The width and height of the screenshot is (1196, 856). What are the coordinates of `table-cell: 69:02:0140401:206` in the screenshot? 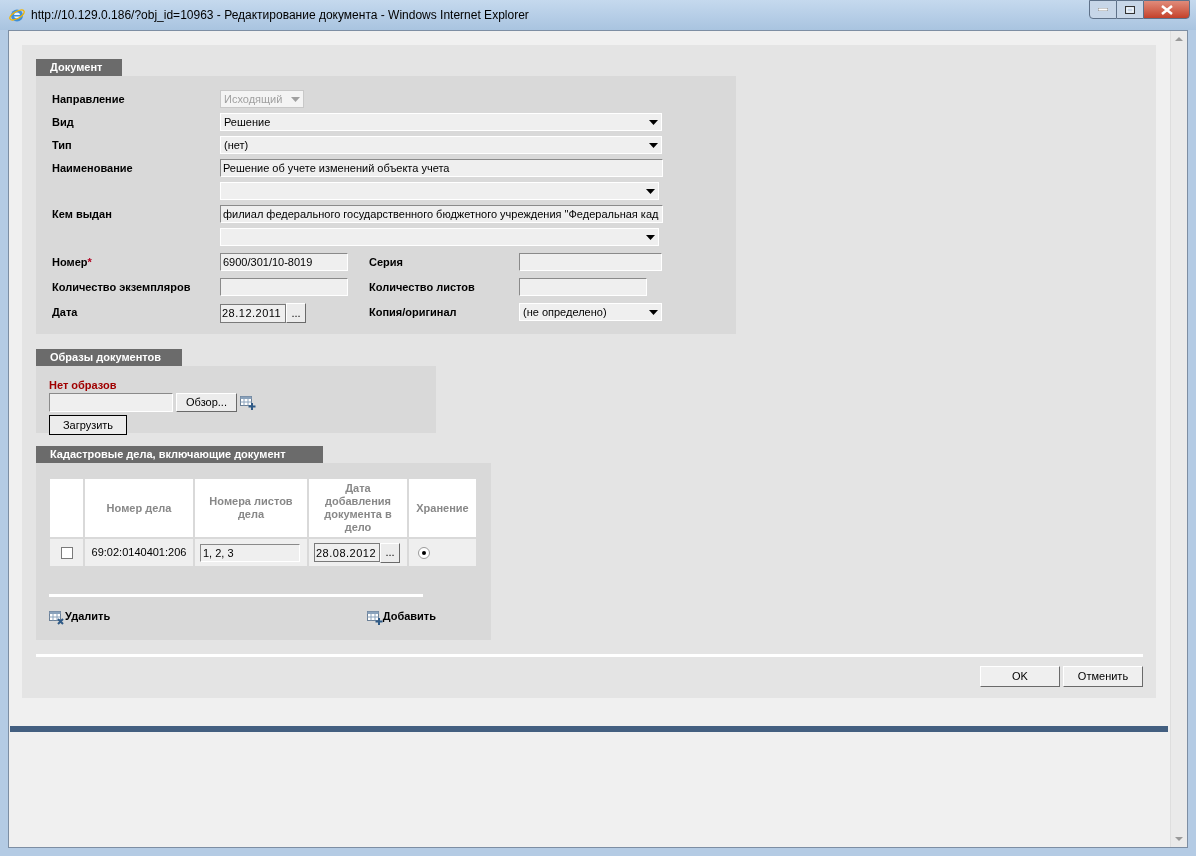 It's located at (139, 552).